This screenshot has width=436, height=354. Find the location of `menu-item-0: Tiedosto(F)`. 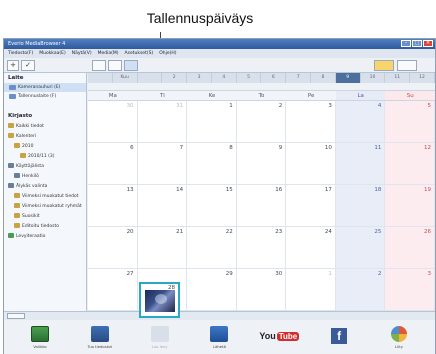

menu-item-0: Tiedosto(F) is located at coordinates (20, 53).